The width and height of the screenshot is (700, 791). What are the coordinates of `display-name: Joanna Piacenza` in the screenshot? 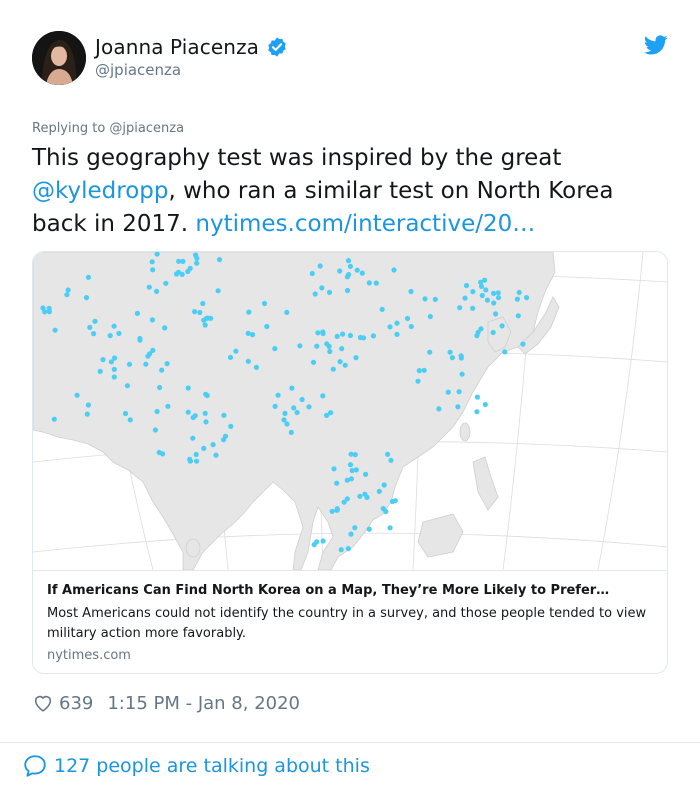 It's located at (177, 47).